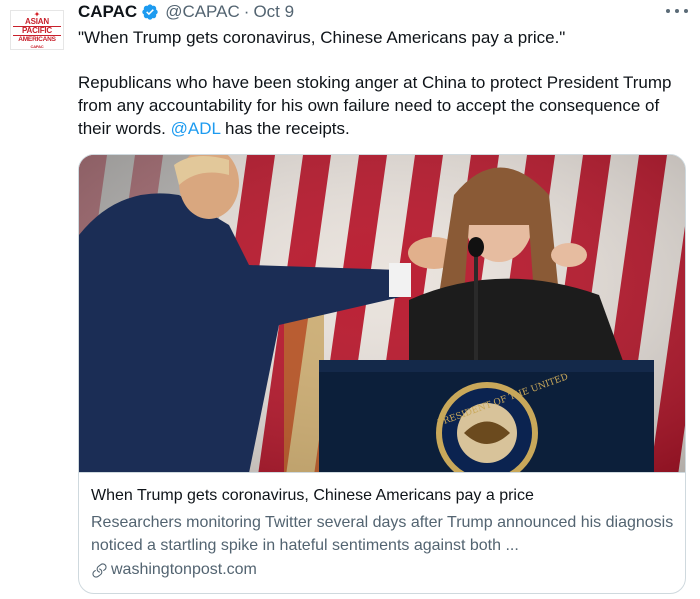  Describe the element at coordinates (273, 12) in the screenshot. I see `tweet-date: Oct 9` at that location.